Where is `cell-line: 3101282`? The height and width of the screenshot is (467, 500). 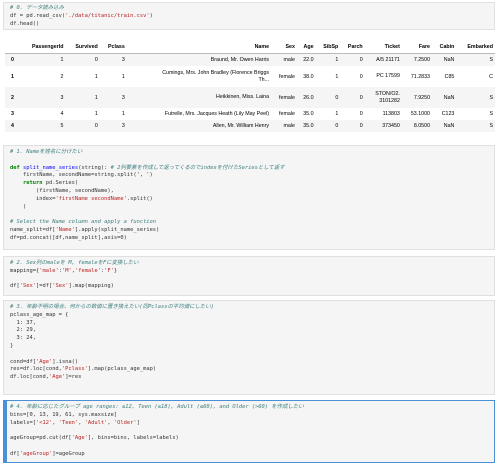 cell-line: 3101282 is located at coordinates (389, 100).